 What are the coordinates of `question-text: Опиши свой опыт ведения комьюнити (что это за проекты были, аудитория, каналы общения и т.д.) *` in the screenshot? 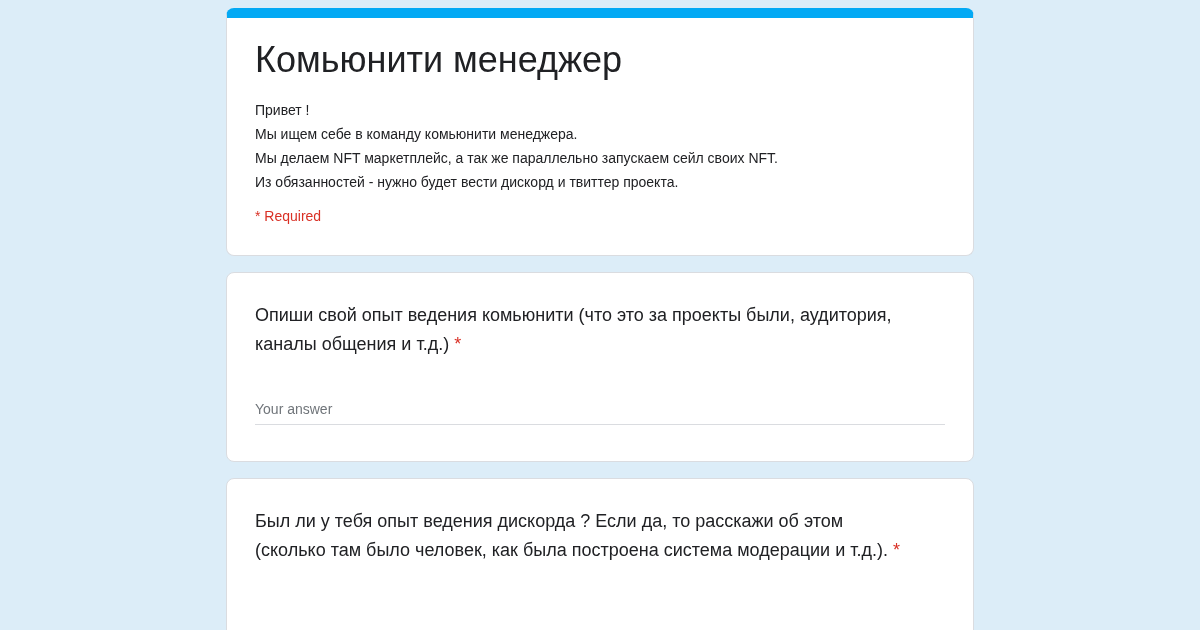 It's located at (574, 330).